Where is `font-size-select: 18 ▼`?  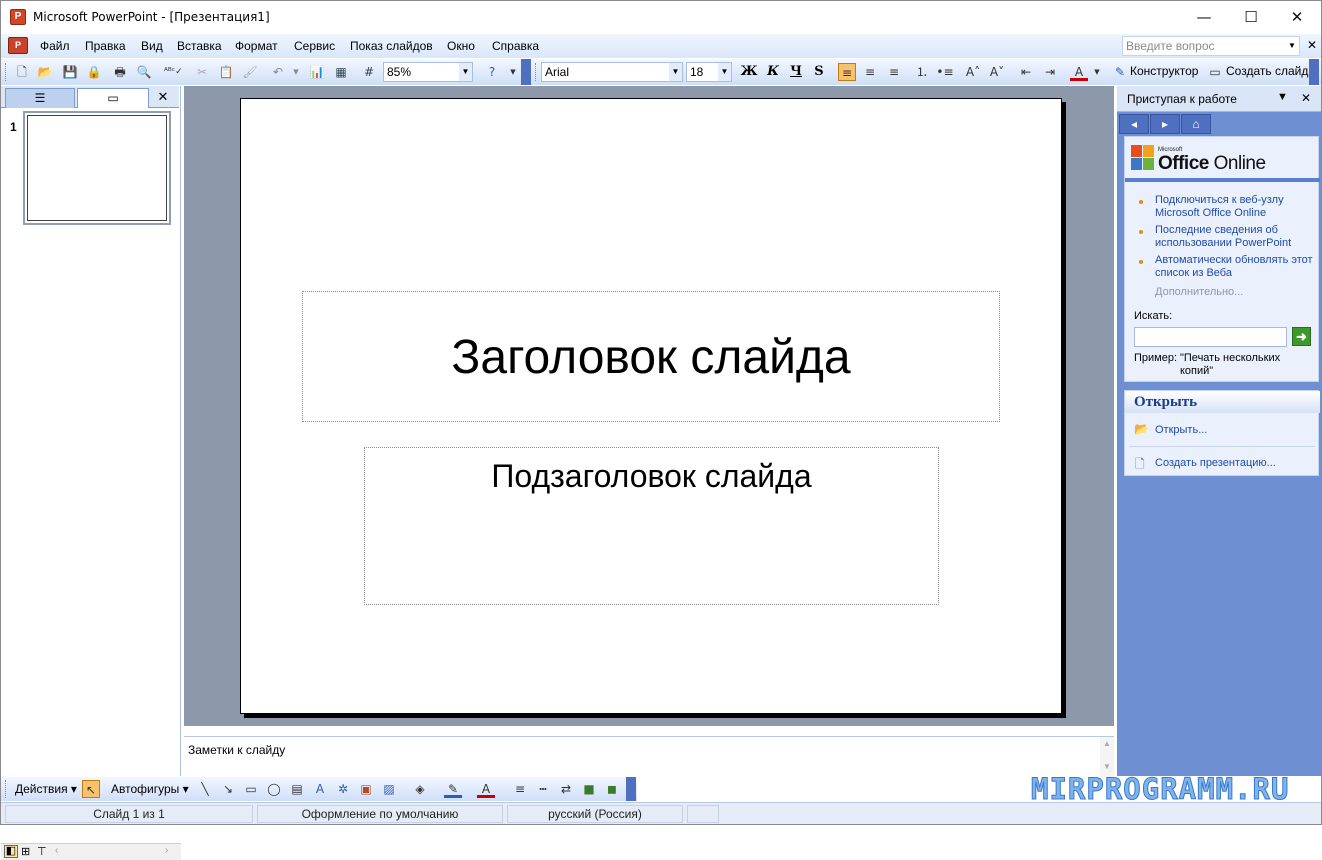
font-size-select: 18 ▼ is located at coordinates (709, 72).